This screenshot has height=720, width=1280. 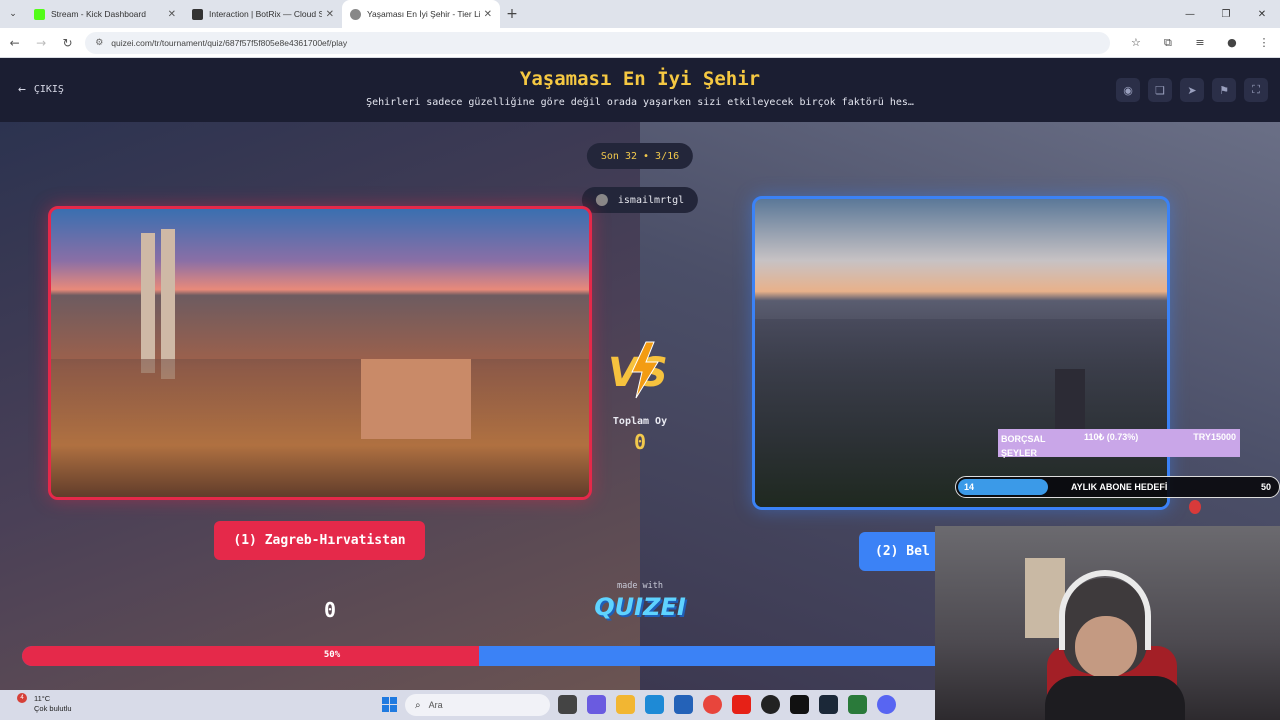 What do you see at coordinates (22, 698) in the screenshot?
I see `notification-badge: 4` at bounding box center [22, 698].